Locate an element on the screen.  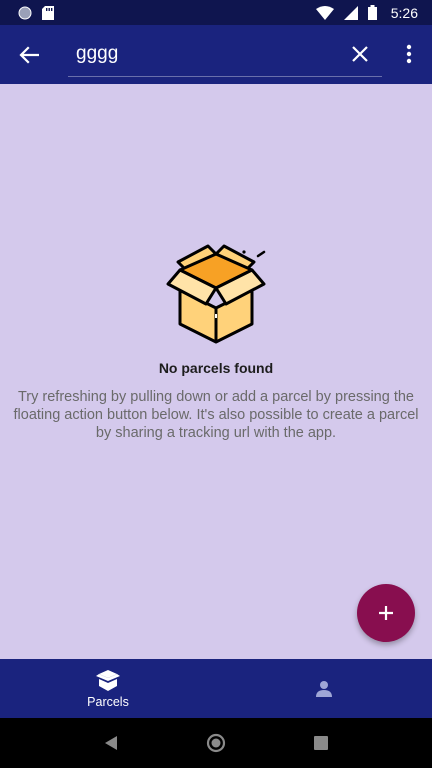
parcel-box-icon is located at coordinates (108, 680).